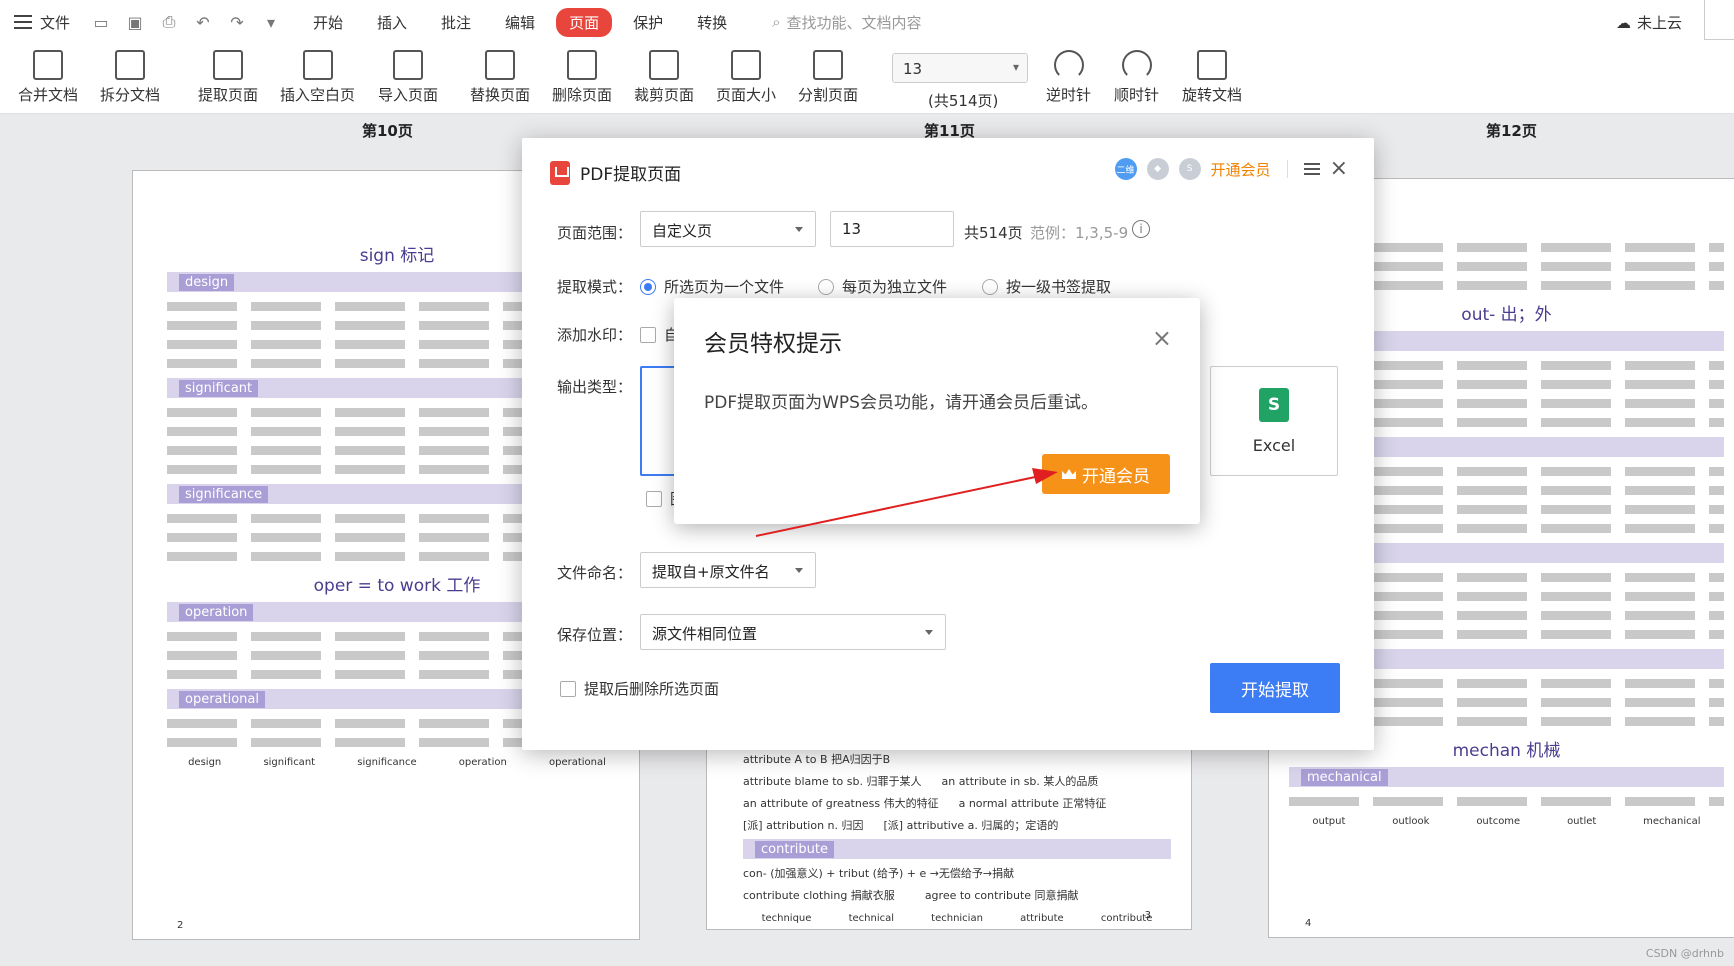 The width and height of the screenshot is (1734, 966). What do you see at coordinates (1045, 476) in the screenshot?
I see `arrow-head` at bounding box center [1045, 476].